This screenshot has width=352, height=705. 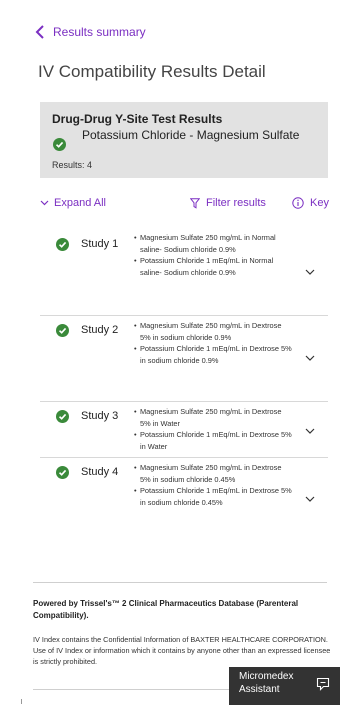 What do you see at coordinates (266, 676) in the screenshot?
I see `assistant-label-line1: Micromedex` at bounding box center [266, 676].